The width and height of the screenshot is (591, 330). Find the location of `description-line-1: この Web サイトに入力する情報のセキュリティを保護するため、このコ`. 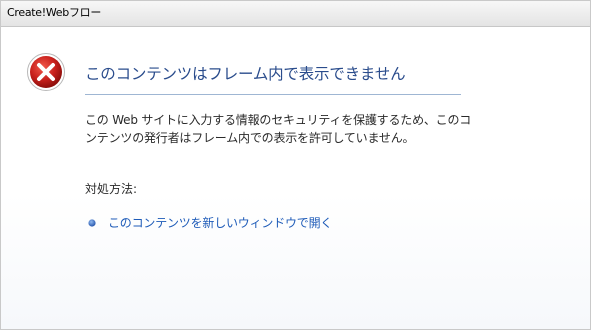

description-line-1: この Web サイトに入力する情報のセキュリティを保護するため、このコ is located at coordinates (278, 120).